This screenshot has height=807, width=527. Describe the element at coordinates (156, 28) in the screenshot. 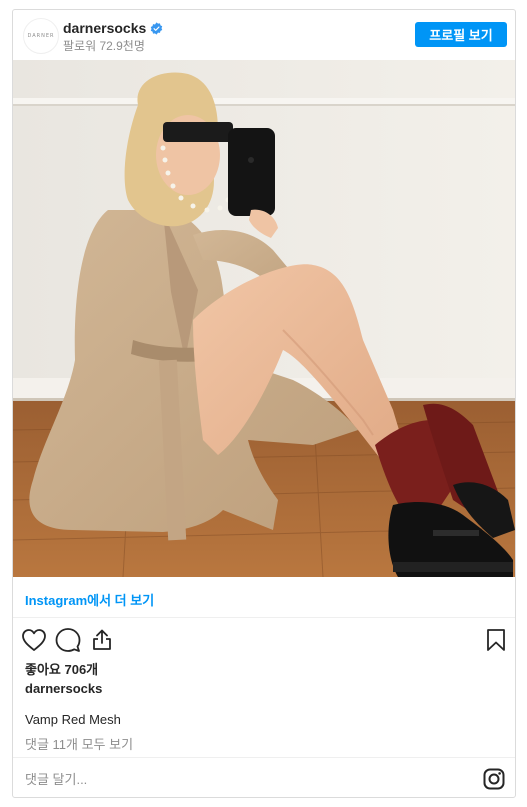

I see `verified-badge-icon` at that location.